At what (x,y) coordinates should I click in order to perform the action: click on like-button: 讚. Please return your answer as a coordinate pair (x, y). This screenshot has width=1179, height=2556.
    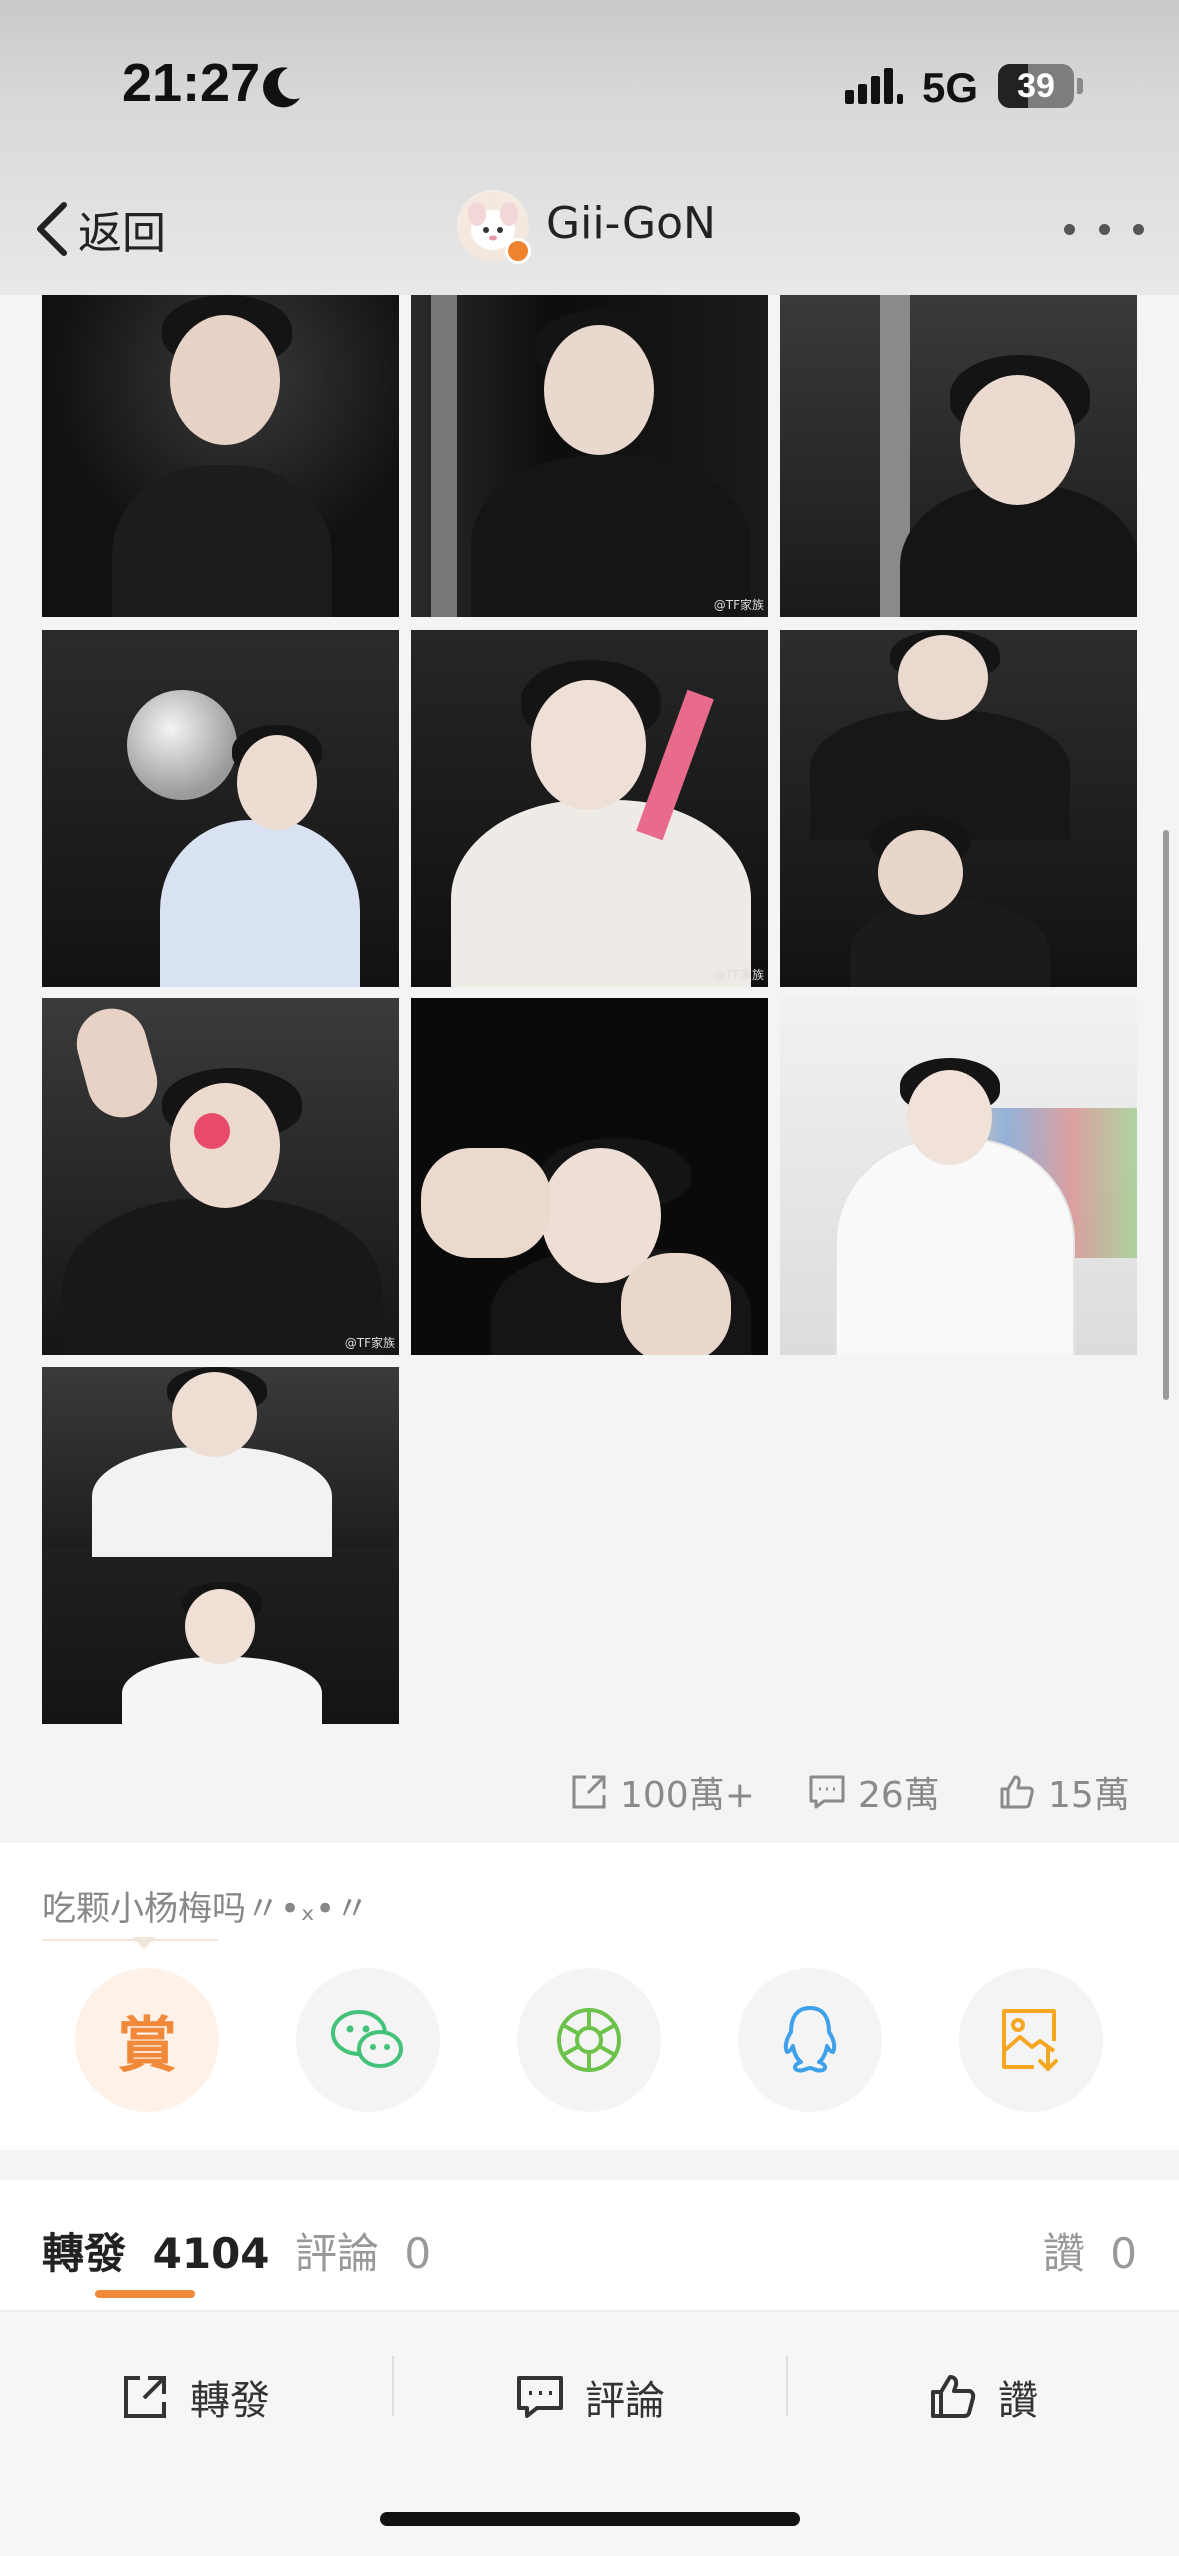
    Looking at the image, I should click on (983, 2397).